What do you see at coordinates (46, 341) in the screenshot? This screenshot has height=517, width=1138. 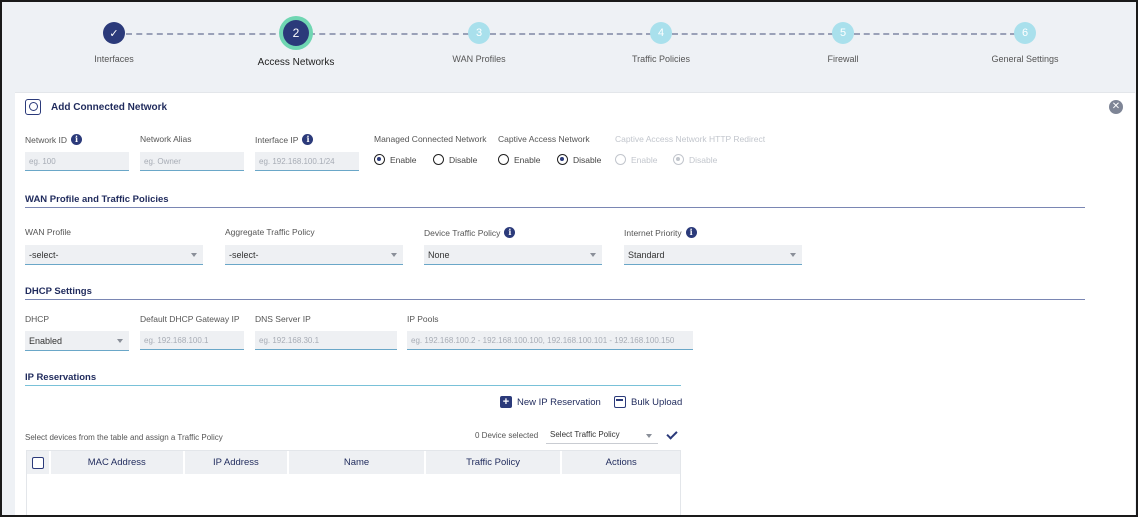 I see `select-value: Enabled` at bounding box center [46, 341].